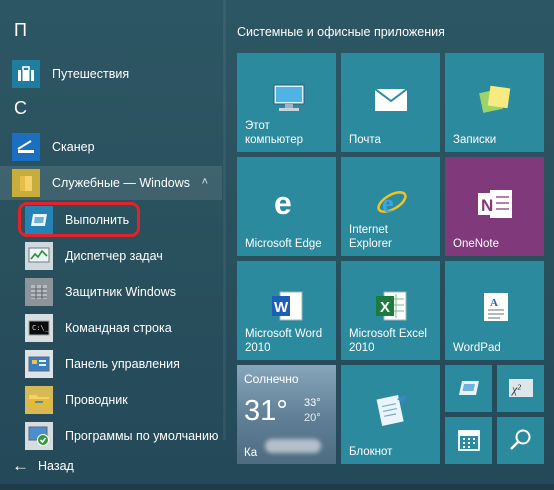 Image resolution: width=554 pixels, height=490 pixels. I want to click on weather-city: Ка, so click(251, 453).